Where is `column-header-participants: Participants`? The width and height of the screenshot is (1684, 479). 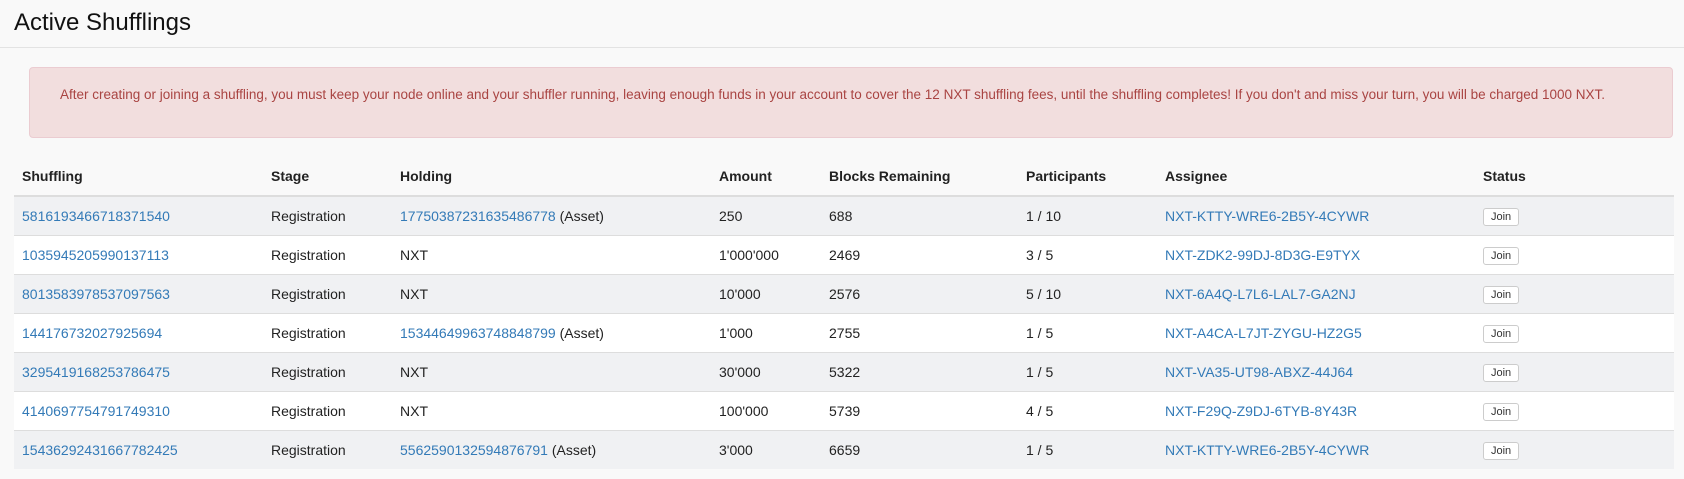
column-header-participants: Participants is located at coordinates (1087, 177).